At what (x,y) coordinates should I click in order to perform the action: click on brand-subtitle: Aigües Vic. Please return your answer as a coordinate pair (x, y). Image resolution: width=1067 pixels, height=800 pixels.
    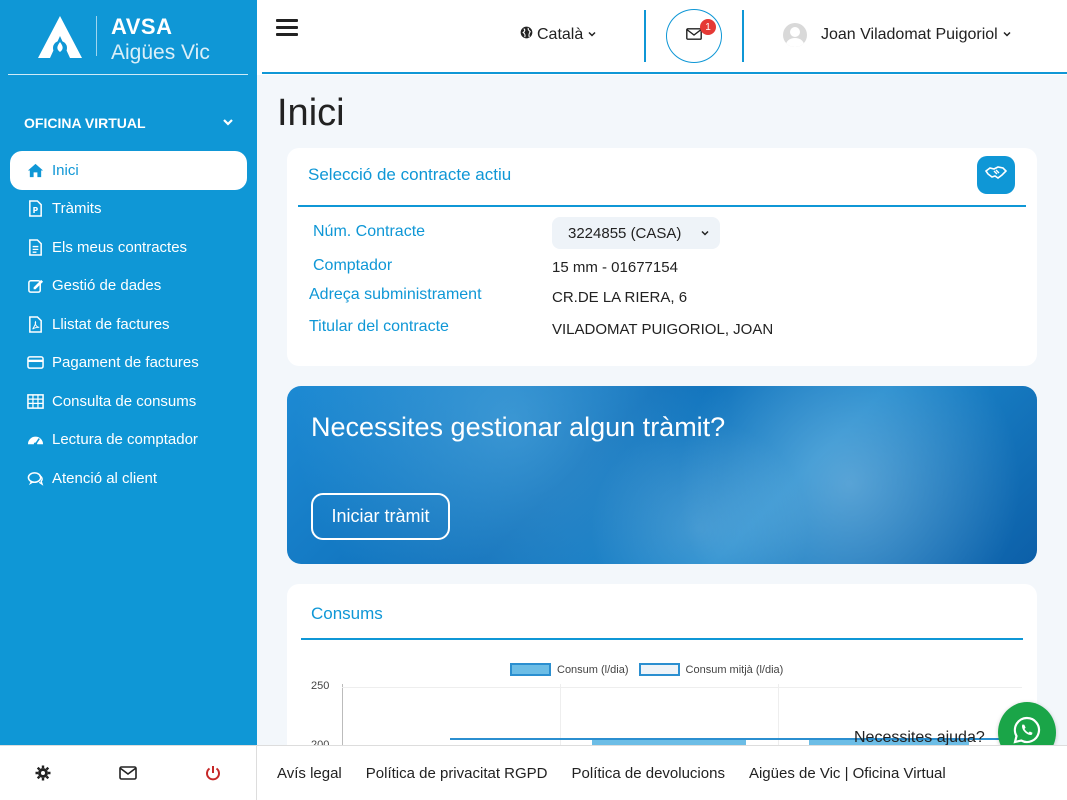
    Looking at the image, I should click on (160, 52).